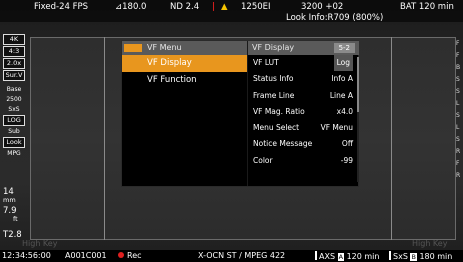  What do you see at coordinates (242, 255) in the screenshot?
I see `codec-status: X-OCN ST / MPEG 422` at bounding box center [242, 255].